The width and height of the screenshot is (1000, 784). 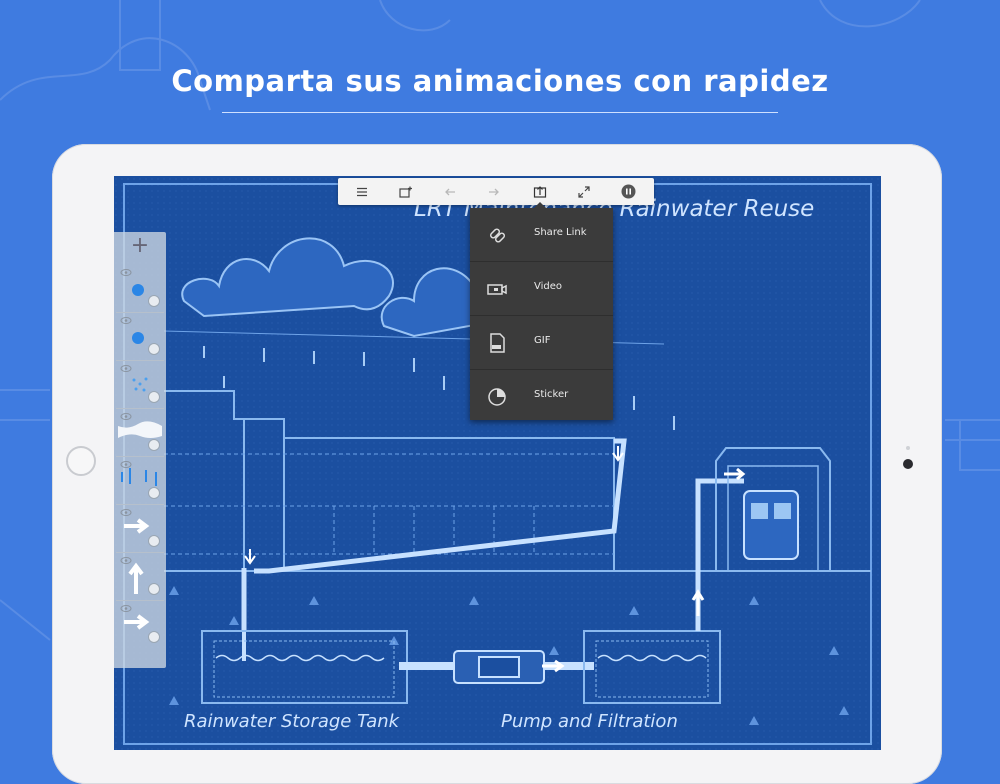 I want to click on video-item: Video, so click(x=541, y=289).